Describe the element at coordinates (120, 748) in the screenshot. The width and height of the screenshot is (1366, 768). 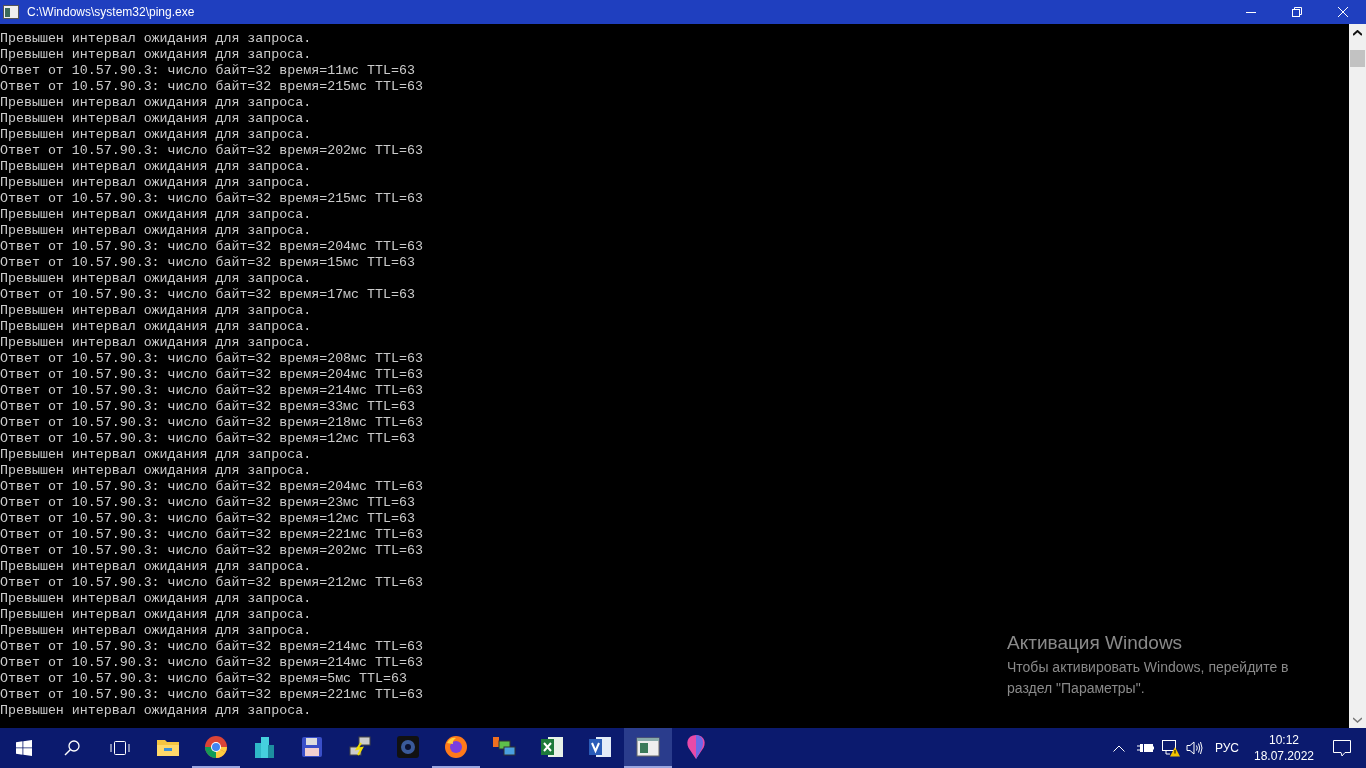
I see `task-view-icon` at that location.